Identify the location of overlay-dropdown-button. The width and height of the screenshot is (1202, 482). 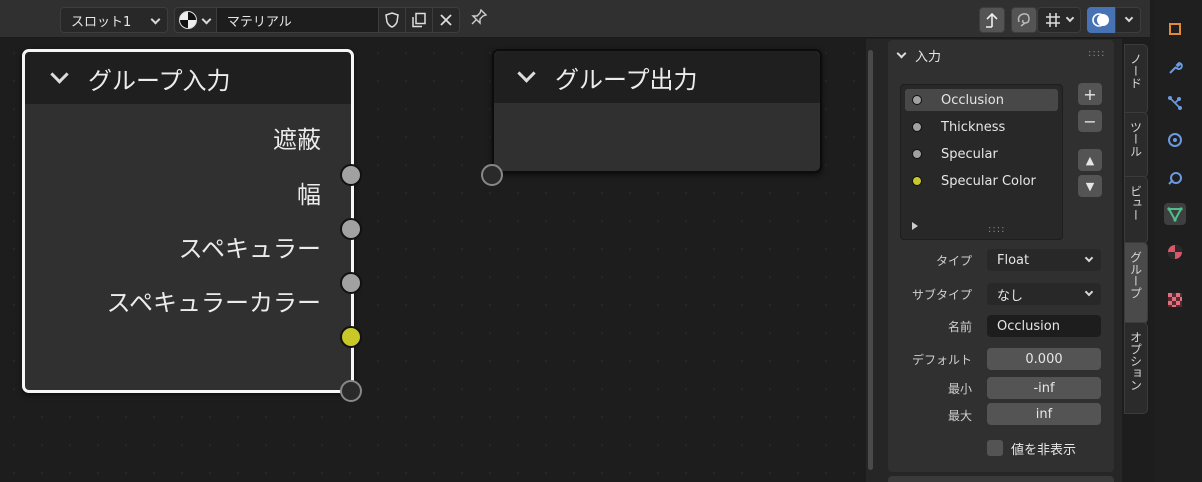
(1128, 20).